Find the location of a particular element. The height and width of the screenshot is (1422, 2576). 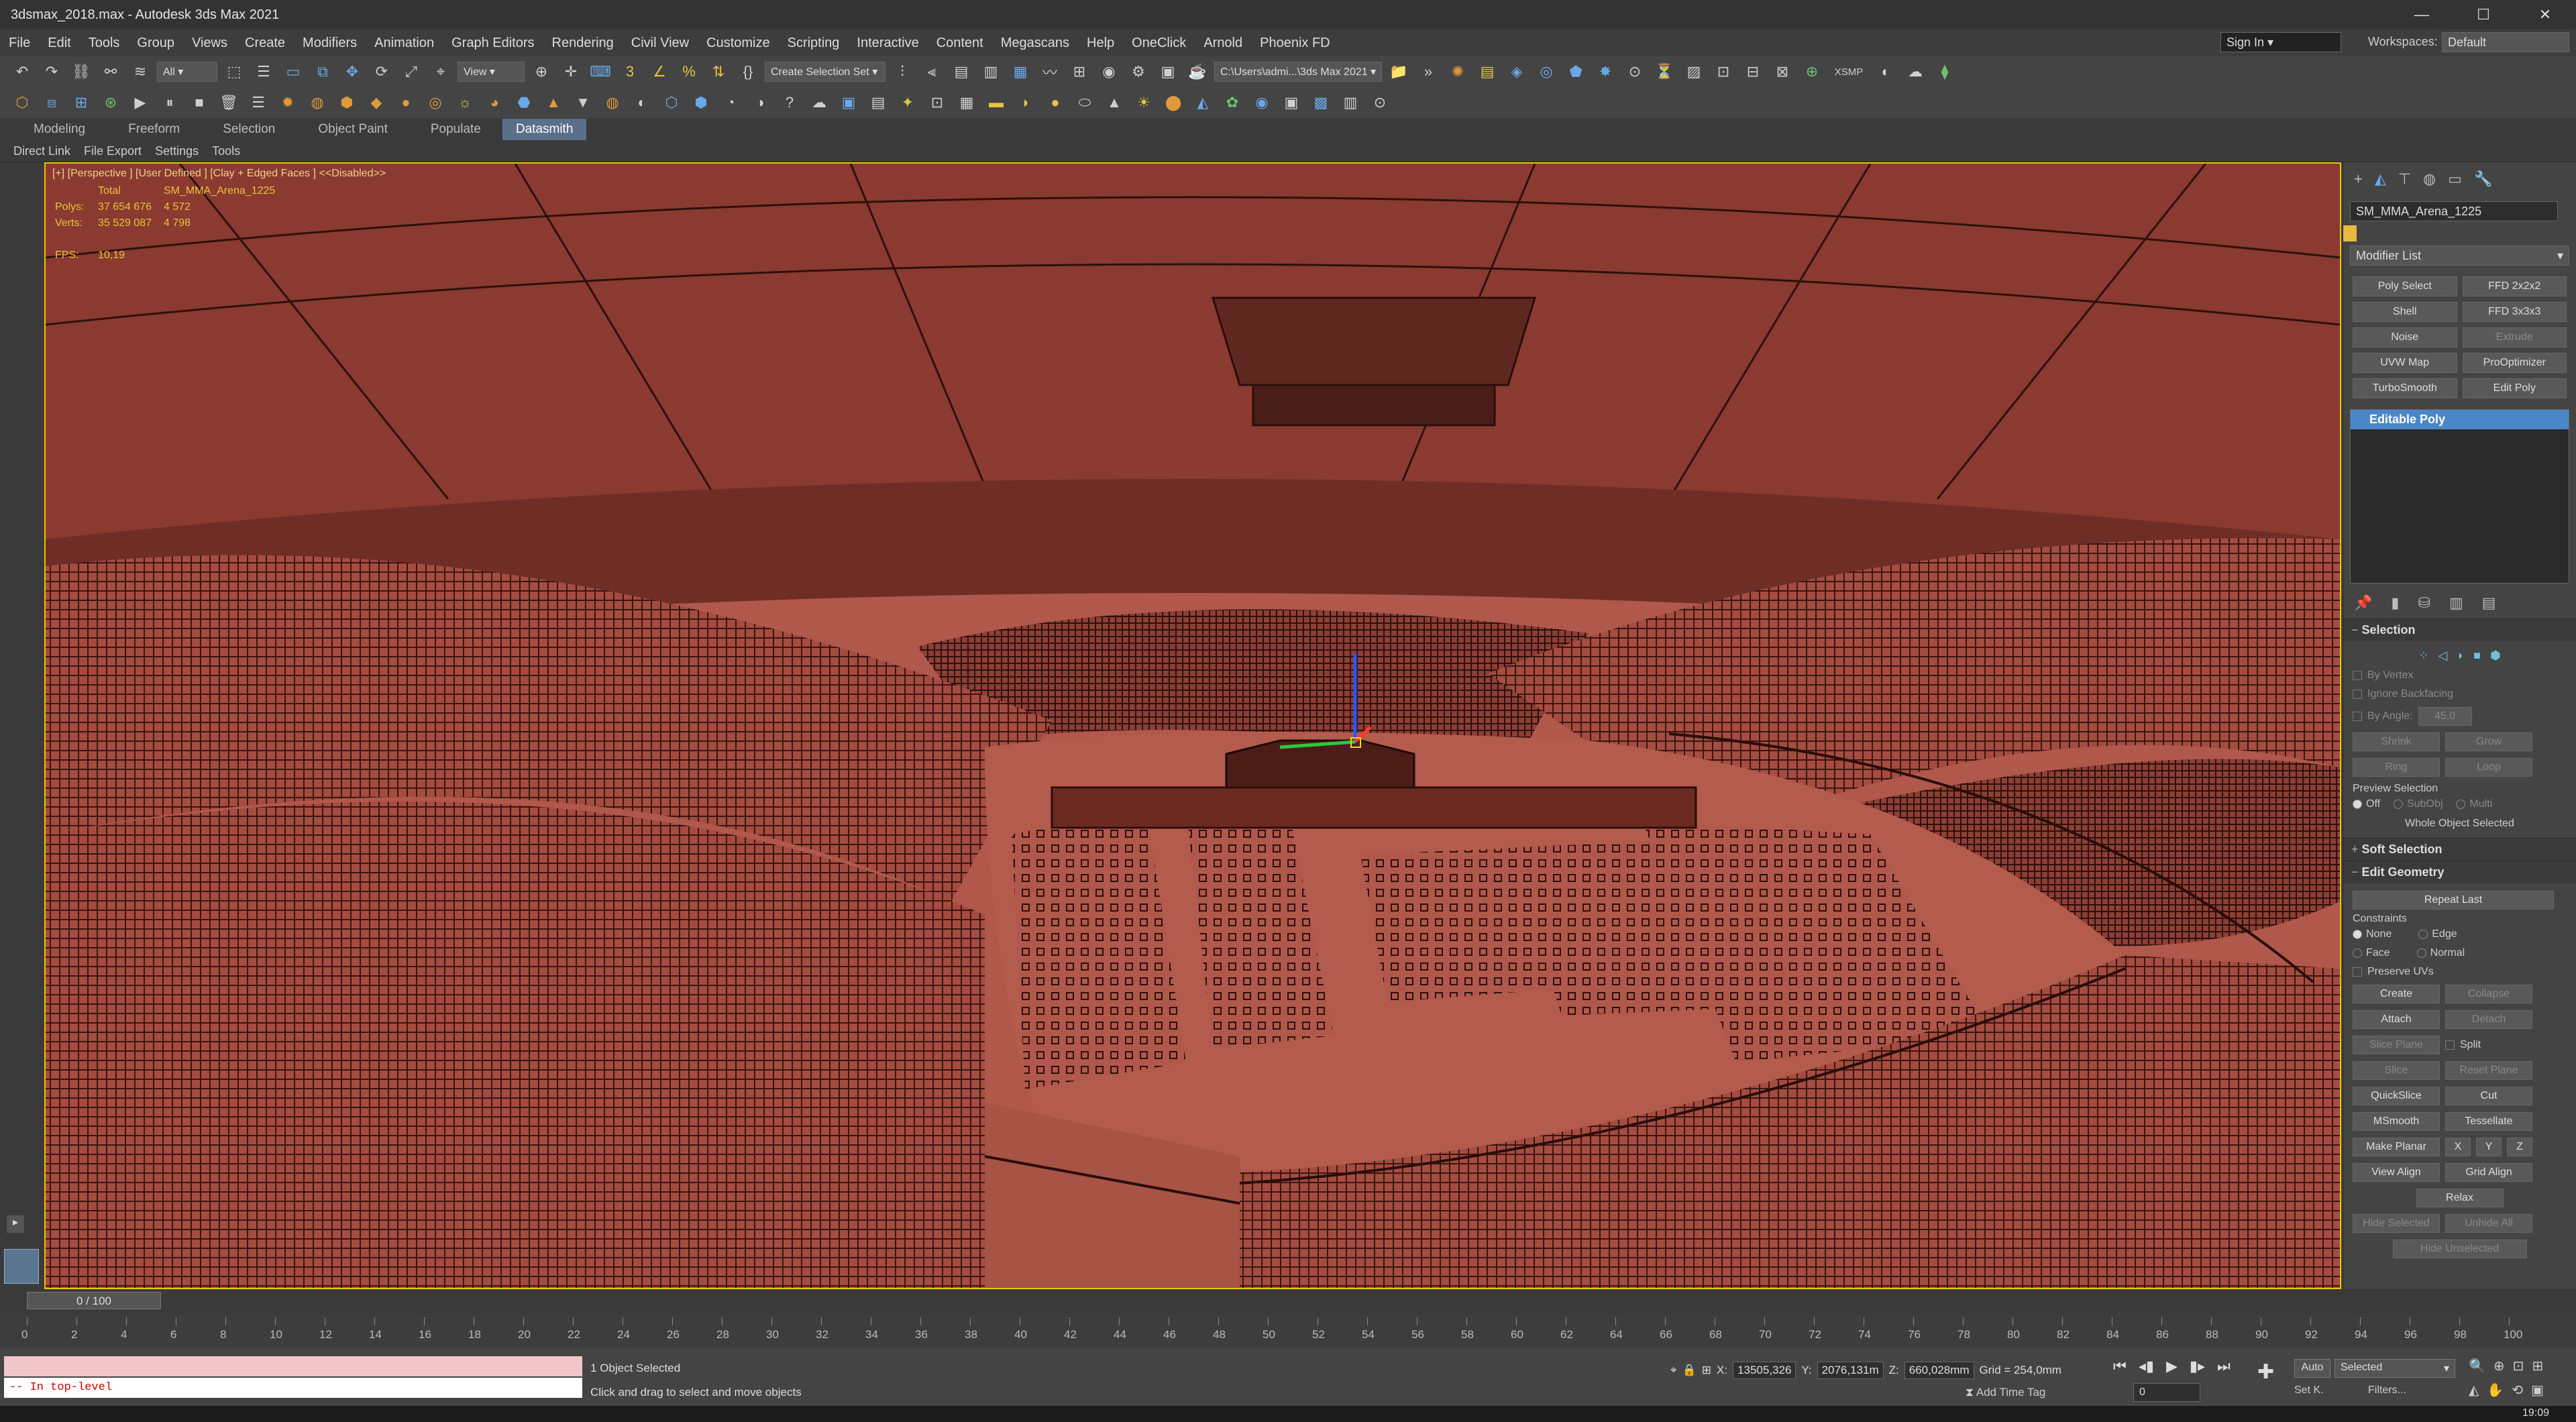

vray-tool-9-icon: ⬣ is located at coordinates (524, 103).